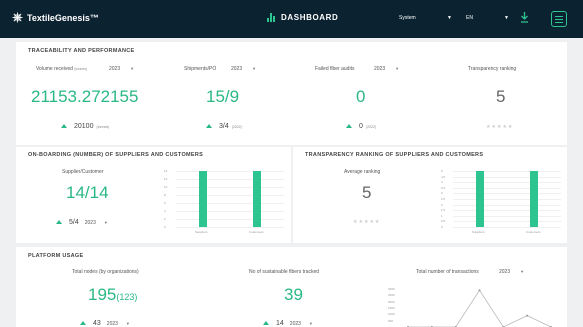 Image resolution: width=583 pixels, height=327 pixels. Describe the element at coordinates (301, 324) in the screenshot. I see `fibers-year-select: 2023 ▼` at that location.